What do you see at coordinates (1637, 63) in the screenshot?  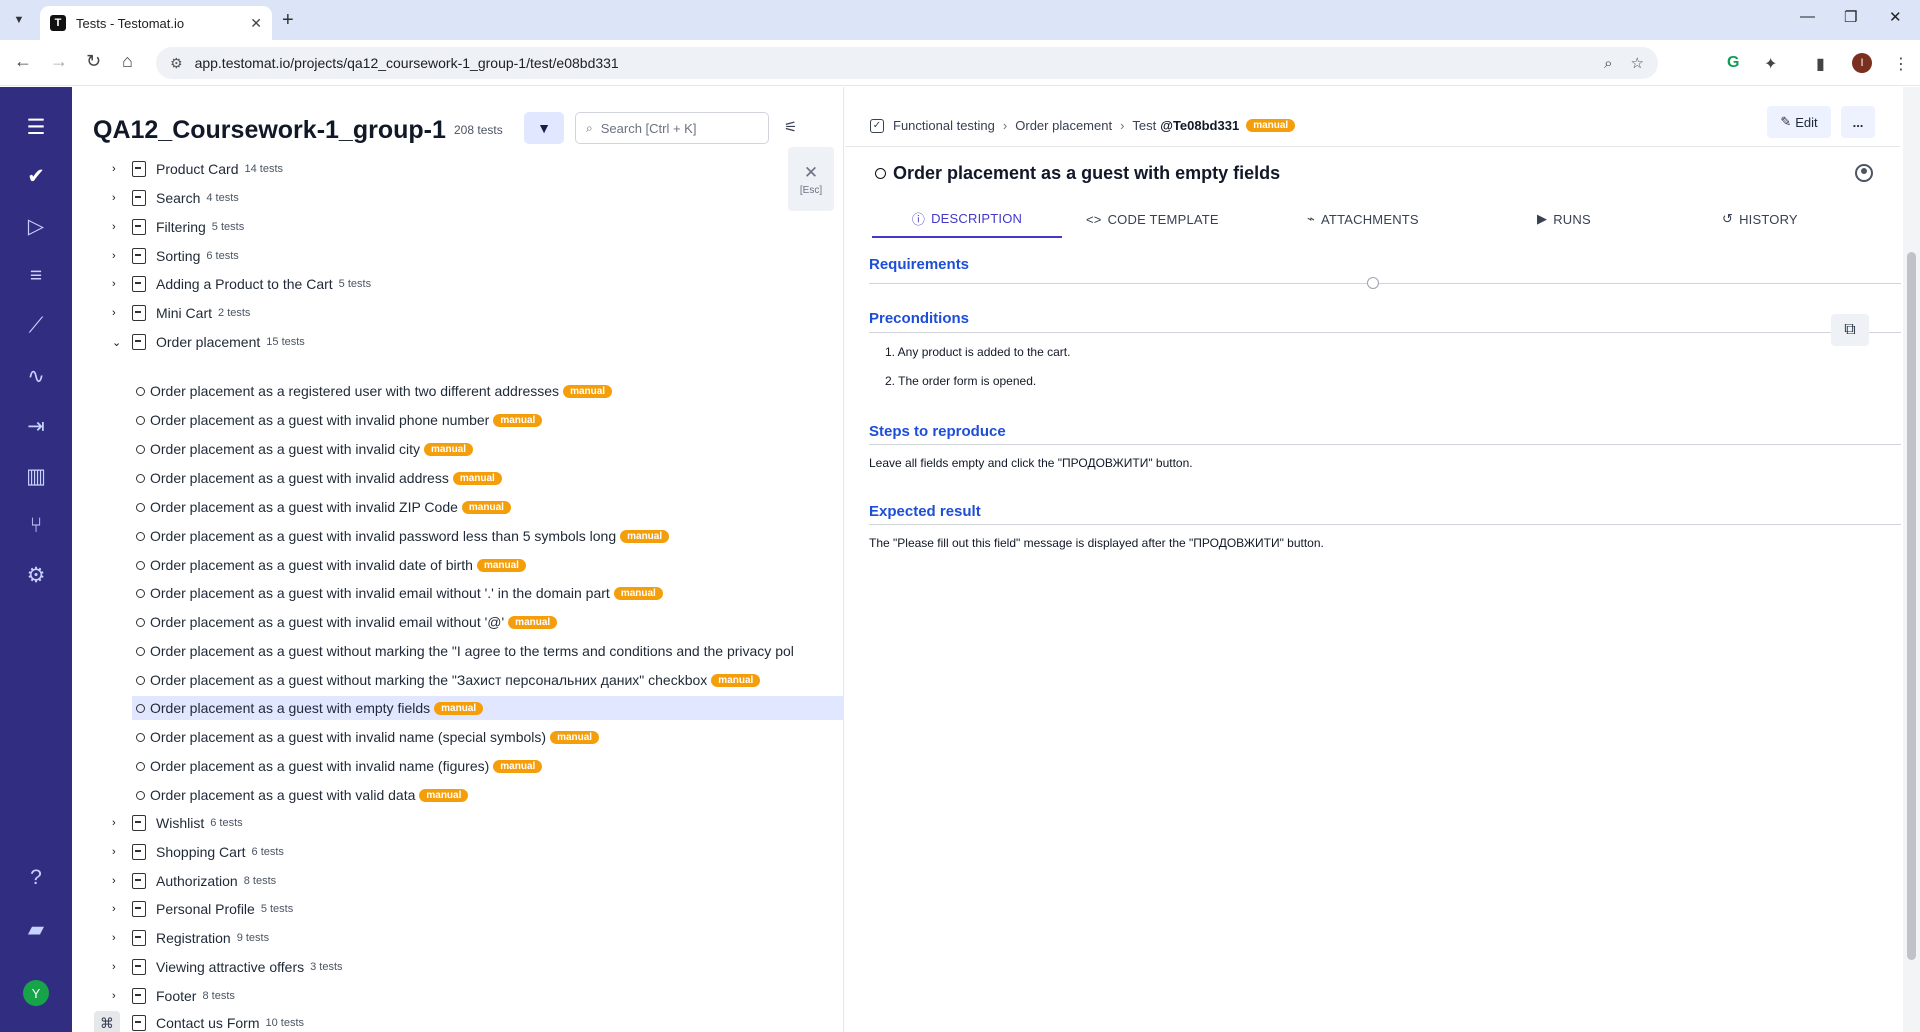 I see `bookmark-star-icon: ☆` at bounding box center [1637, 63].